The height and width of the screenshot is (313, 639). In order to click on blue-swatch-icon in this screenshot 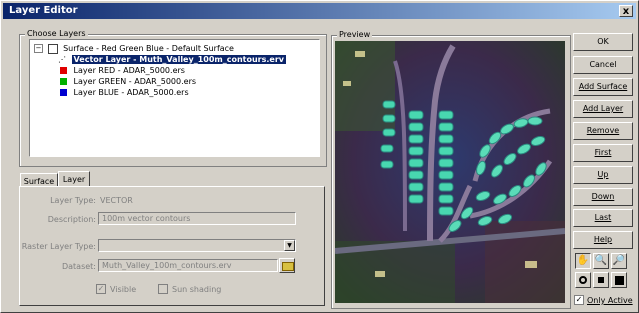, I will do `click(63, 92)`.